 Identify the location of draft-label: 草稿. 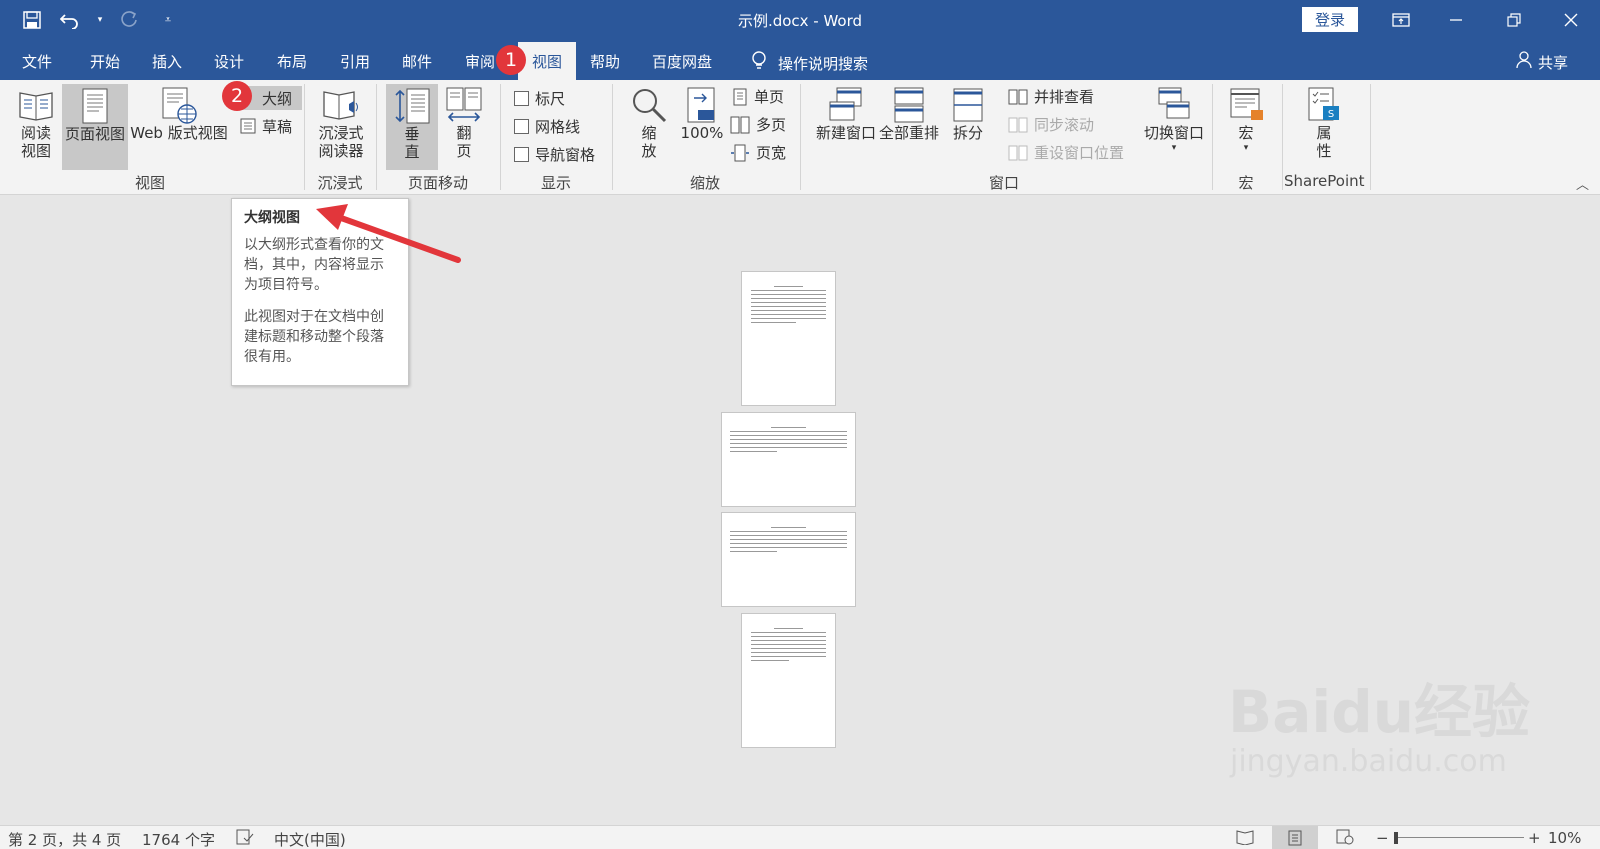
(277, 126).